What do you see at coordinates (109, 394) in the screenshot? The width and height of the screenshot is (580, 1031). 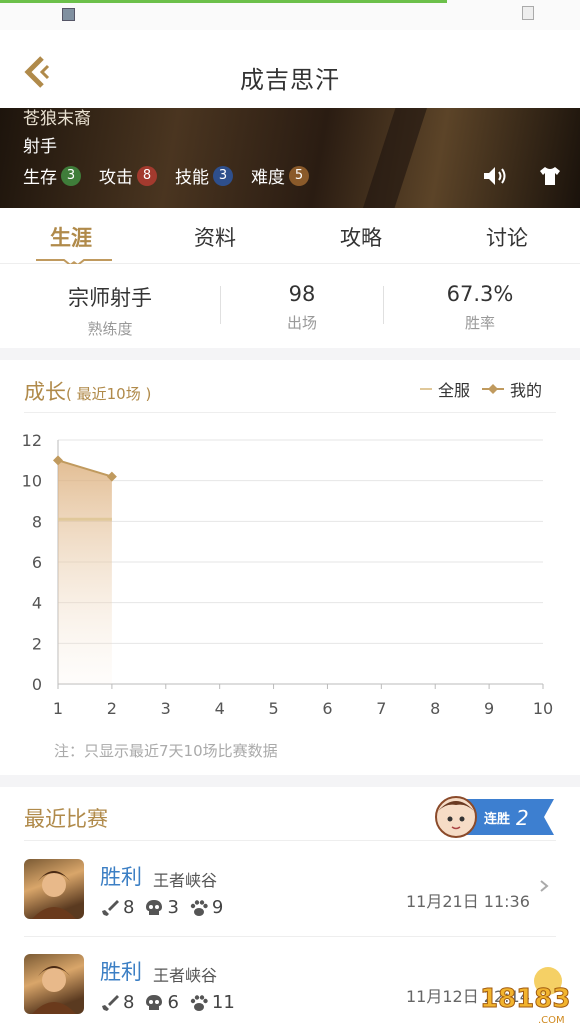 I see `growth-subtitle: ( 最近10场 )` at bounding box center [109, 394].